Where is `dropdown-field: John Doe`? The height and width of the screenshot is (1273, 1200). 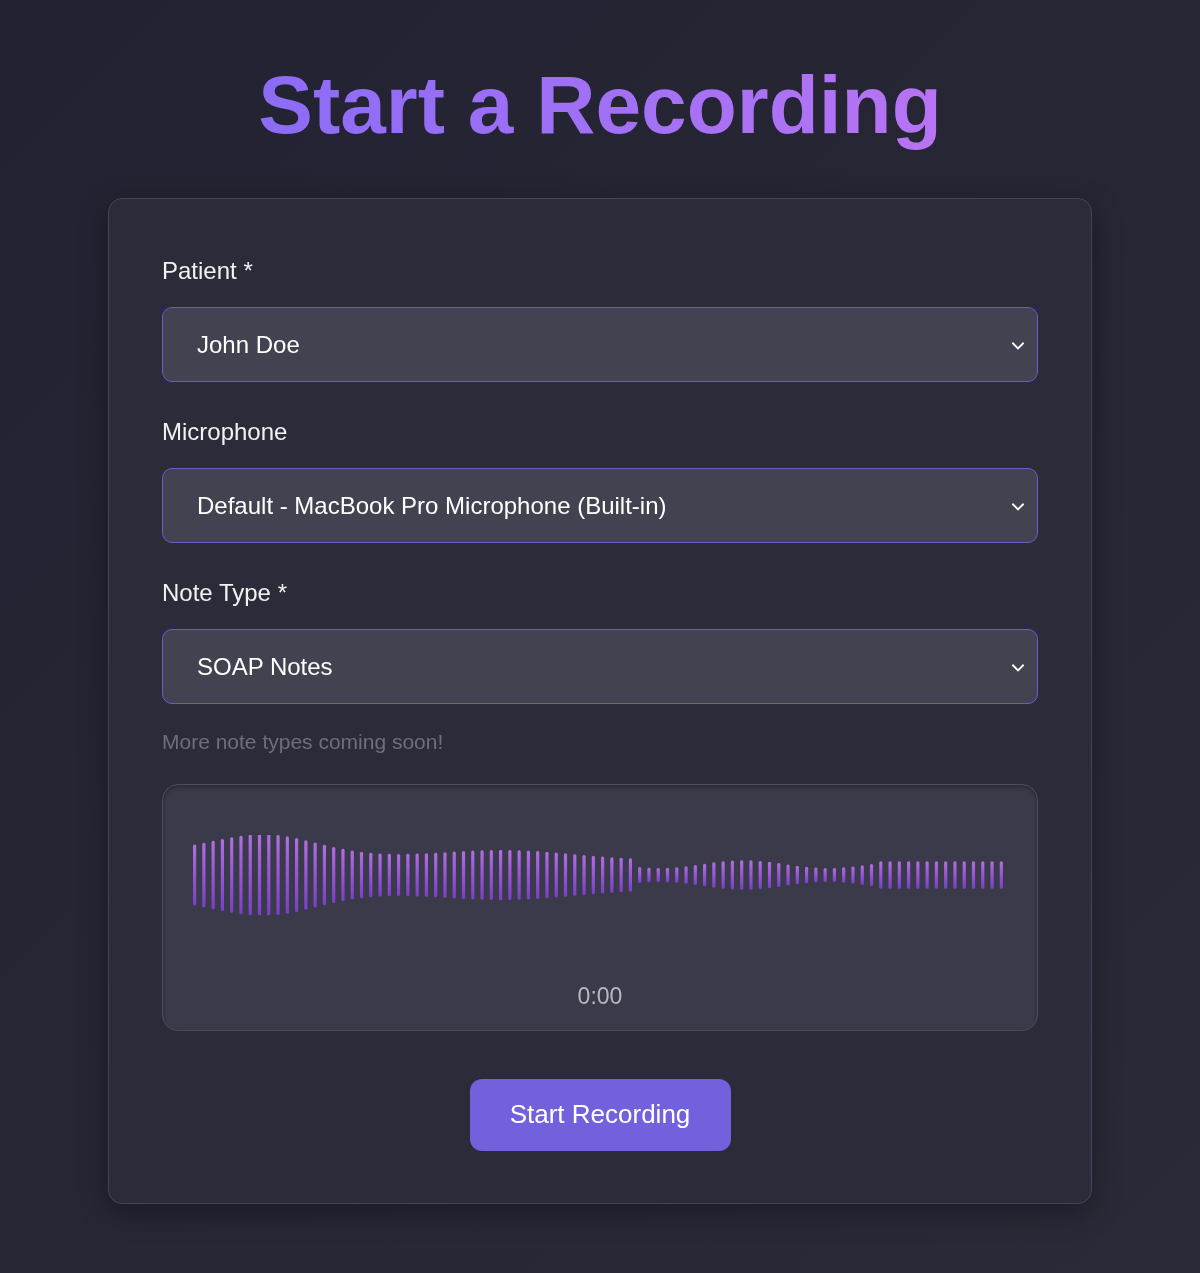
dropdown-field: John Doe is located at coordinates (600, 345).